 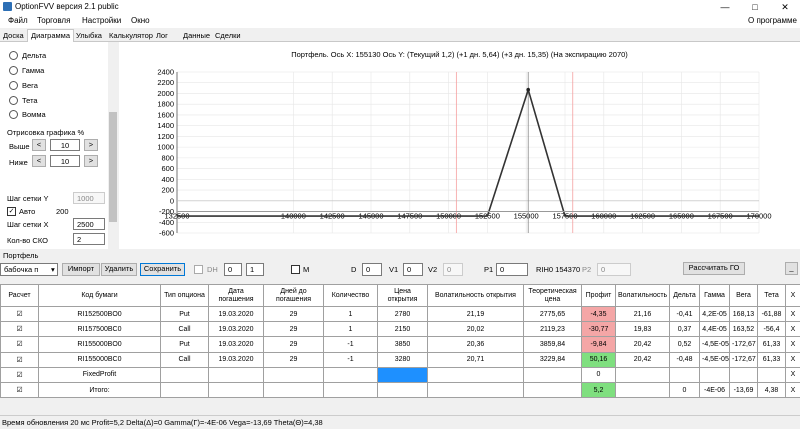 I want to click on above-percent-input: 10, so click(x=65, y=145).